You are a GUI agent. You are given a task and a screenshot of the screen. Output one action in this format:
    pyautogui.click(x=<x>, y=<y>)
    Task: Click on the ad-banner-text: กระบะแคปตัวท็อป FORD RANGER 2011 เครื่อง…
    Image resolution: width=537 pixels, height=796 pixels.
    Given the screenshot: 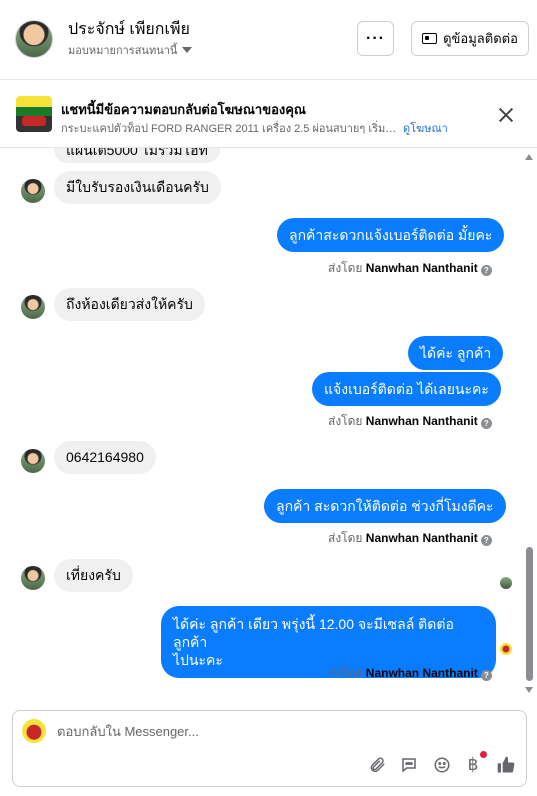 What is the action you would take?
    pyautogui.click(x=231, y=129)
    